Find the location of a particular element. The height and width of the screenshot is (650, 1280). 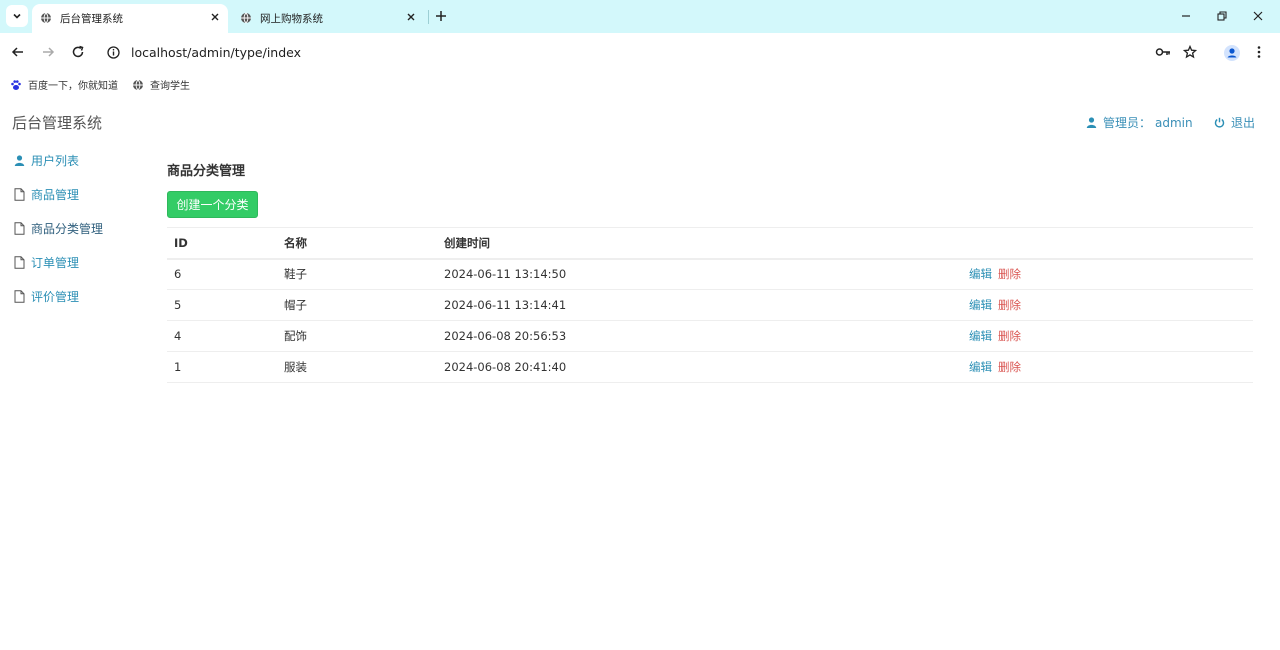

sidebar-item-users: 用户列表 is located at coordinates (46, 160).